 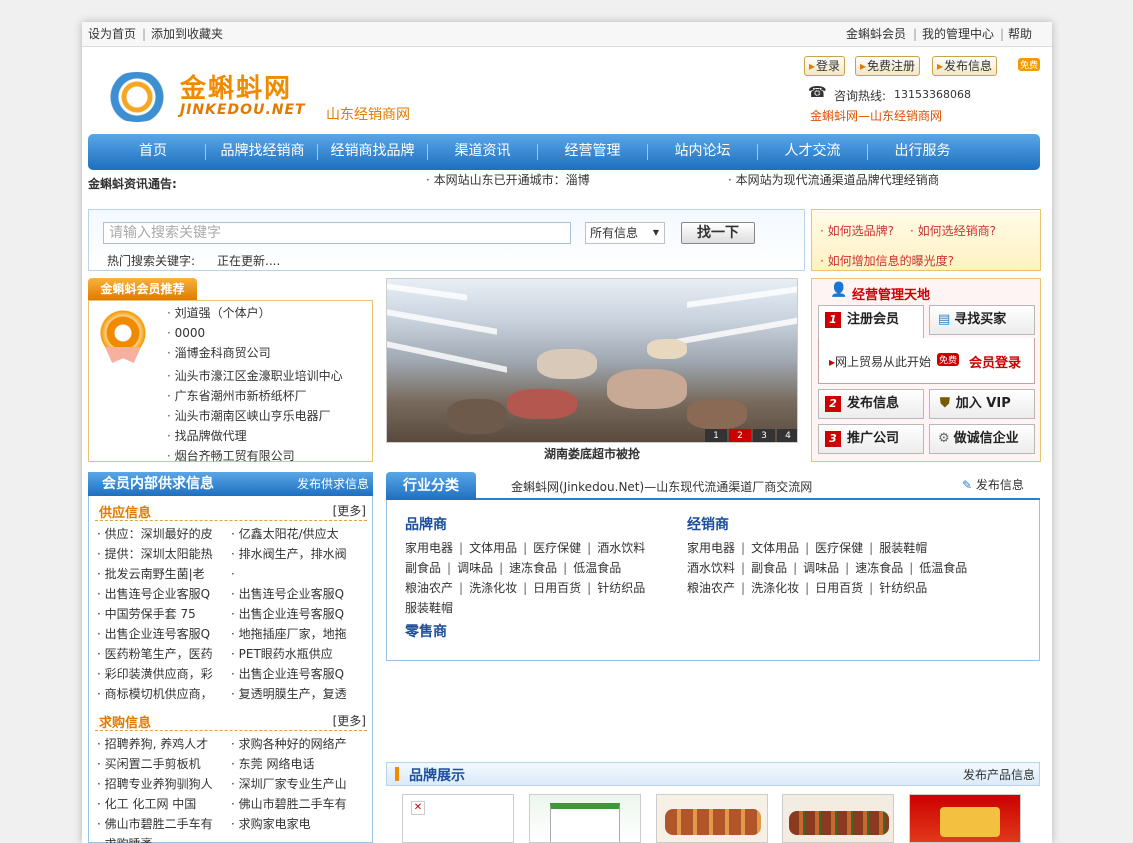 What do you see at coordinates (458, 818) in the screenshot?
I see `brand-image-broken: ✕` at bounding box center [458, 818].